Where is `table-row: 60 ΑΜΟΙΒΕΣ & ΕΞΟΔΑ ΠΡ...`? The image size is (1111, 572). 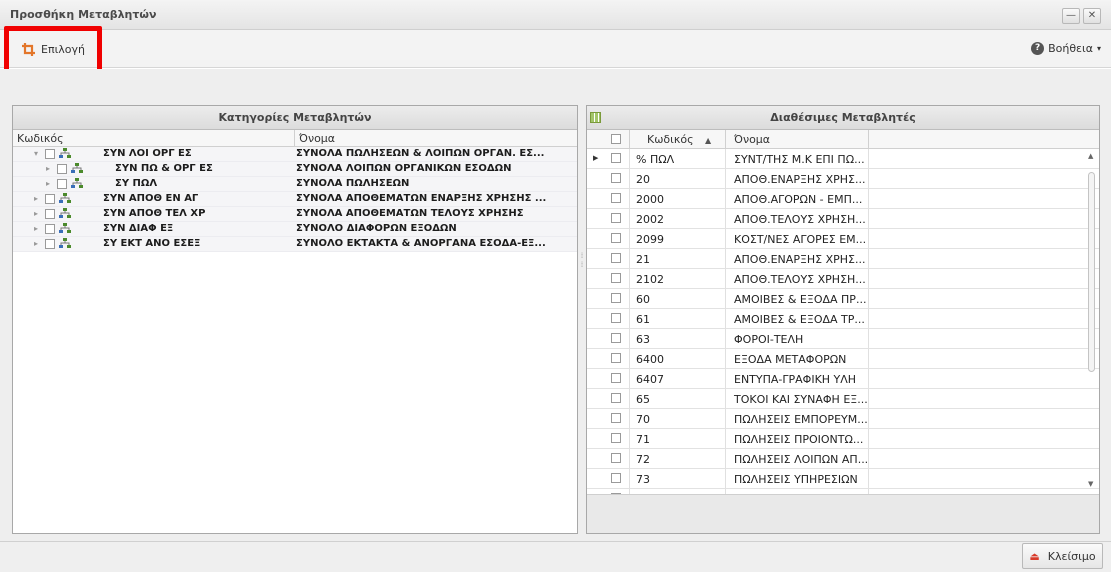
table-row: 60 ΑΜΟΙΒΕΣ & ΕΞΟΔΑ ΠΡ... is located at coordinates (843, 299).